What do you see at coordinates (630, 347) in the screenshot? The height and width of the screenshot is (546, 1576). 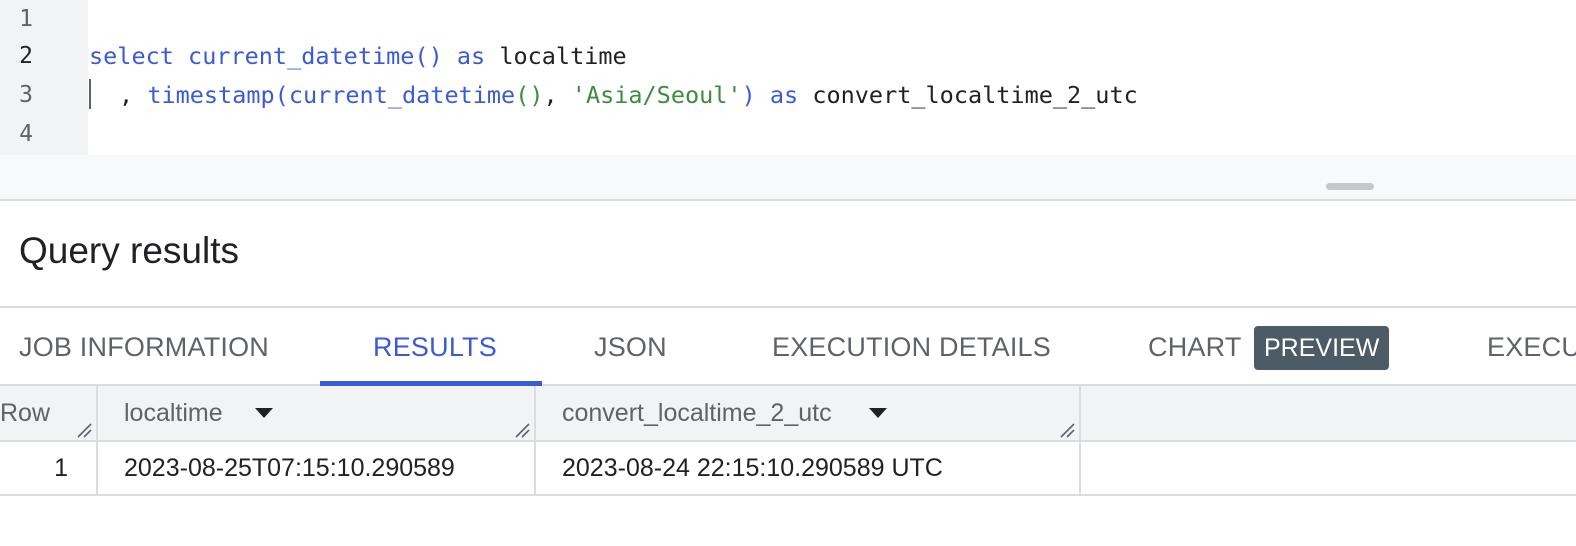 I see `tab-json: JSON` at bounding box center [630, 347].